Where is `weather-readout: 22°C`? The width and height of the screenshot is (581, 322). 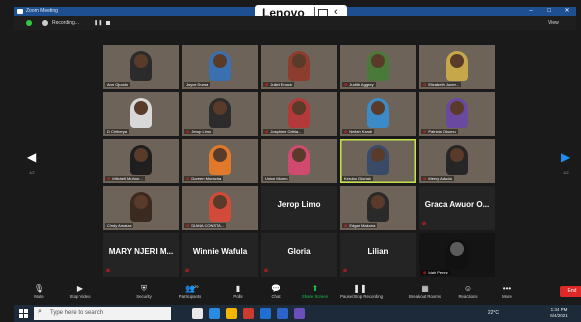 weather-readout: 22°C is located at coordinates (493, 313).